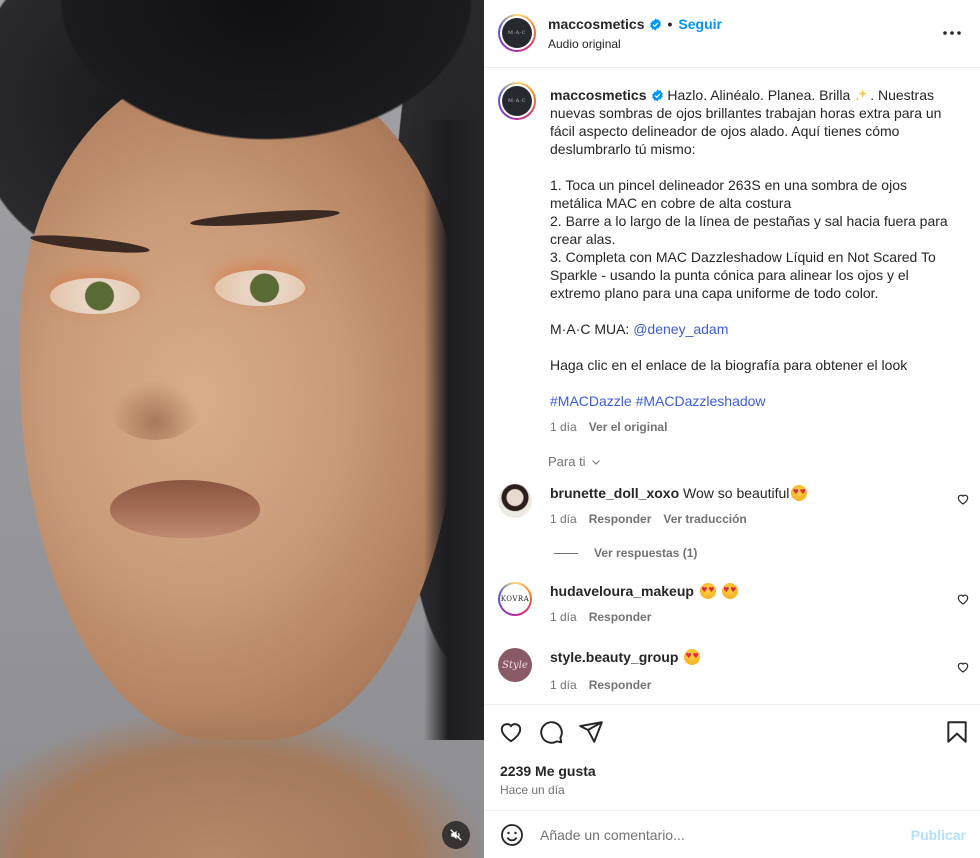 Image resolution: width=980 pixels, height=858 pixels. Describe the element at coordinates (701, 401) in the screenshot. I see `hashtag-link-macdazzleshadow: #MACDazzleshadow` at that location.